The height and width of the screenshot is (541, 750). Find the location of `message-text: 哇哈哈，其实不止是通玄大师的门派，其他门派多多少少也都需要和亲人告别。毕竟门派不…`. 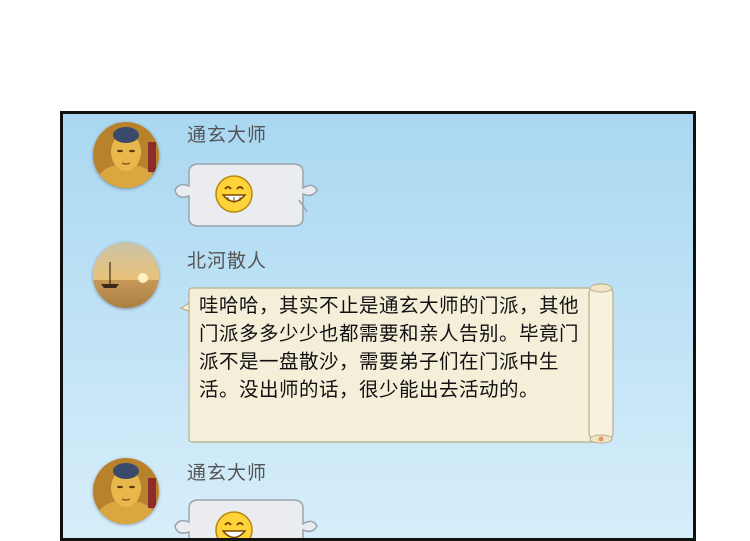

message-text: 哇哈哈，其实不止是通玄大师的门派，其他门派多多少少也都需要和亲人告别。毕竟门派不… is located at coordinates (389, 347).